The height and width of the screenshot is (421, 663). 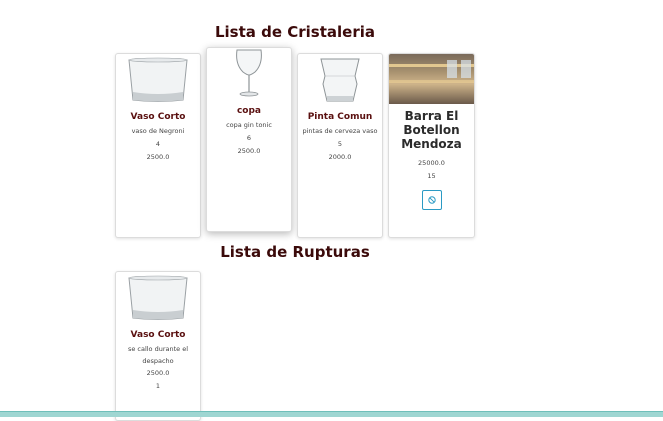 I want to click on glass-card: copa copa gin tonic 6 2500.0, so click(x=249, y=139).